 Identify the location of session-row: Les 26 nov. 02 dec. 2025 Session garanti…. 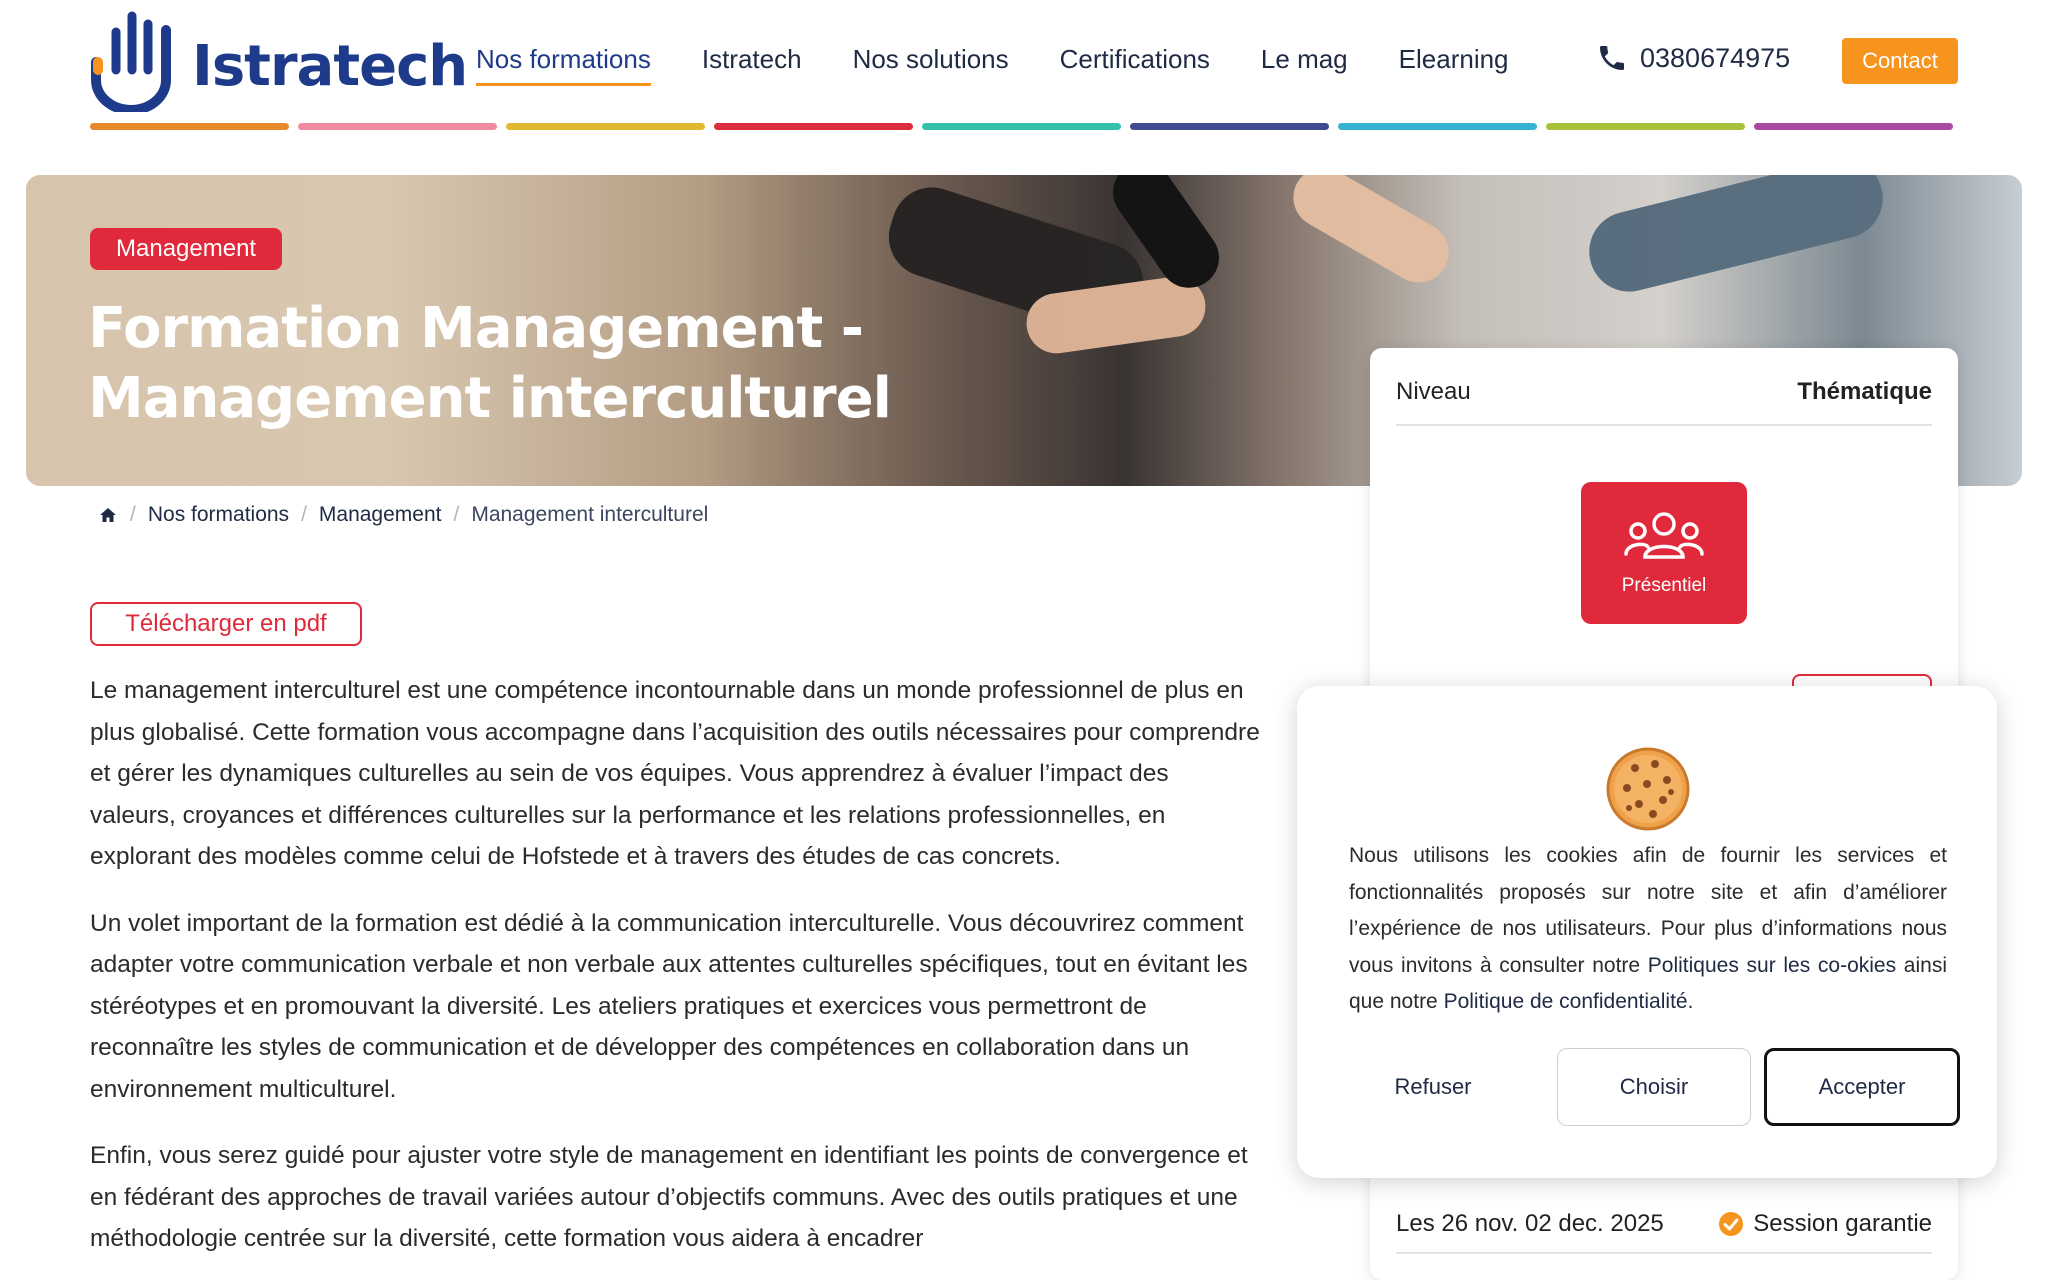
(1664, 1232).